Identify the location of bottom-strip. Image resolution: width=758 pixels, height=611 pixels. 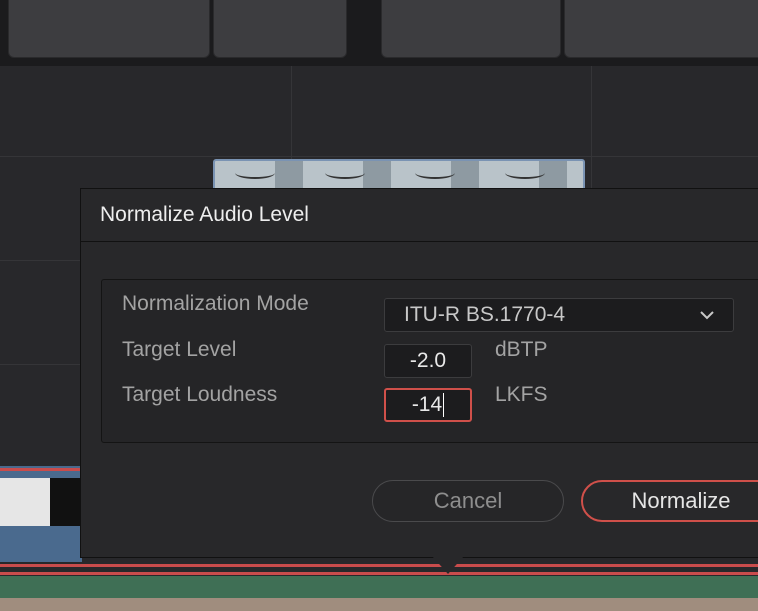
(379, 604).